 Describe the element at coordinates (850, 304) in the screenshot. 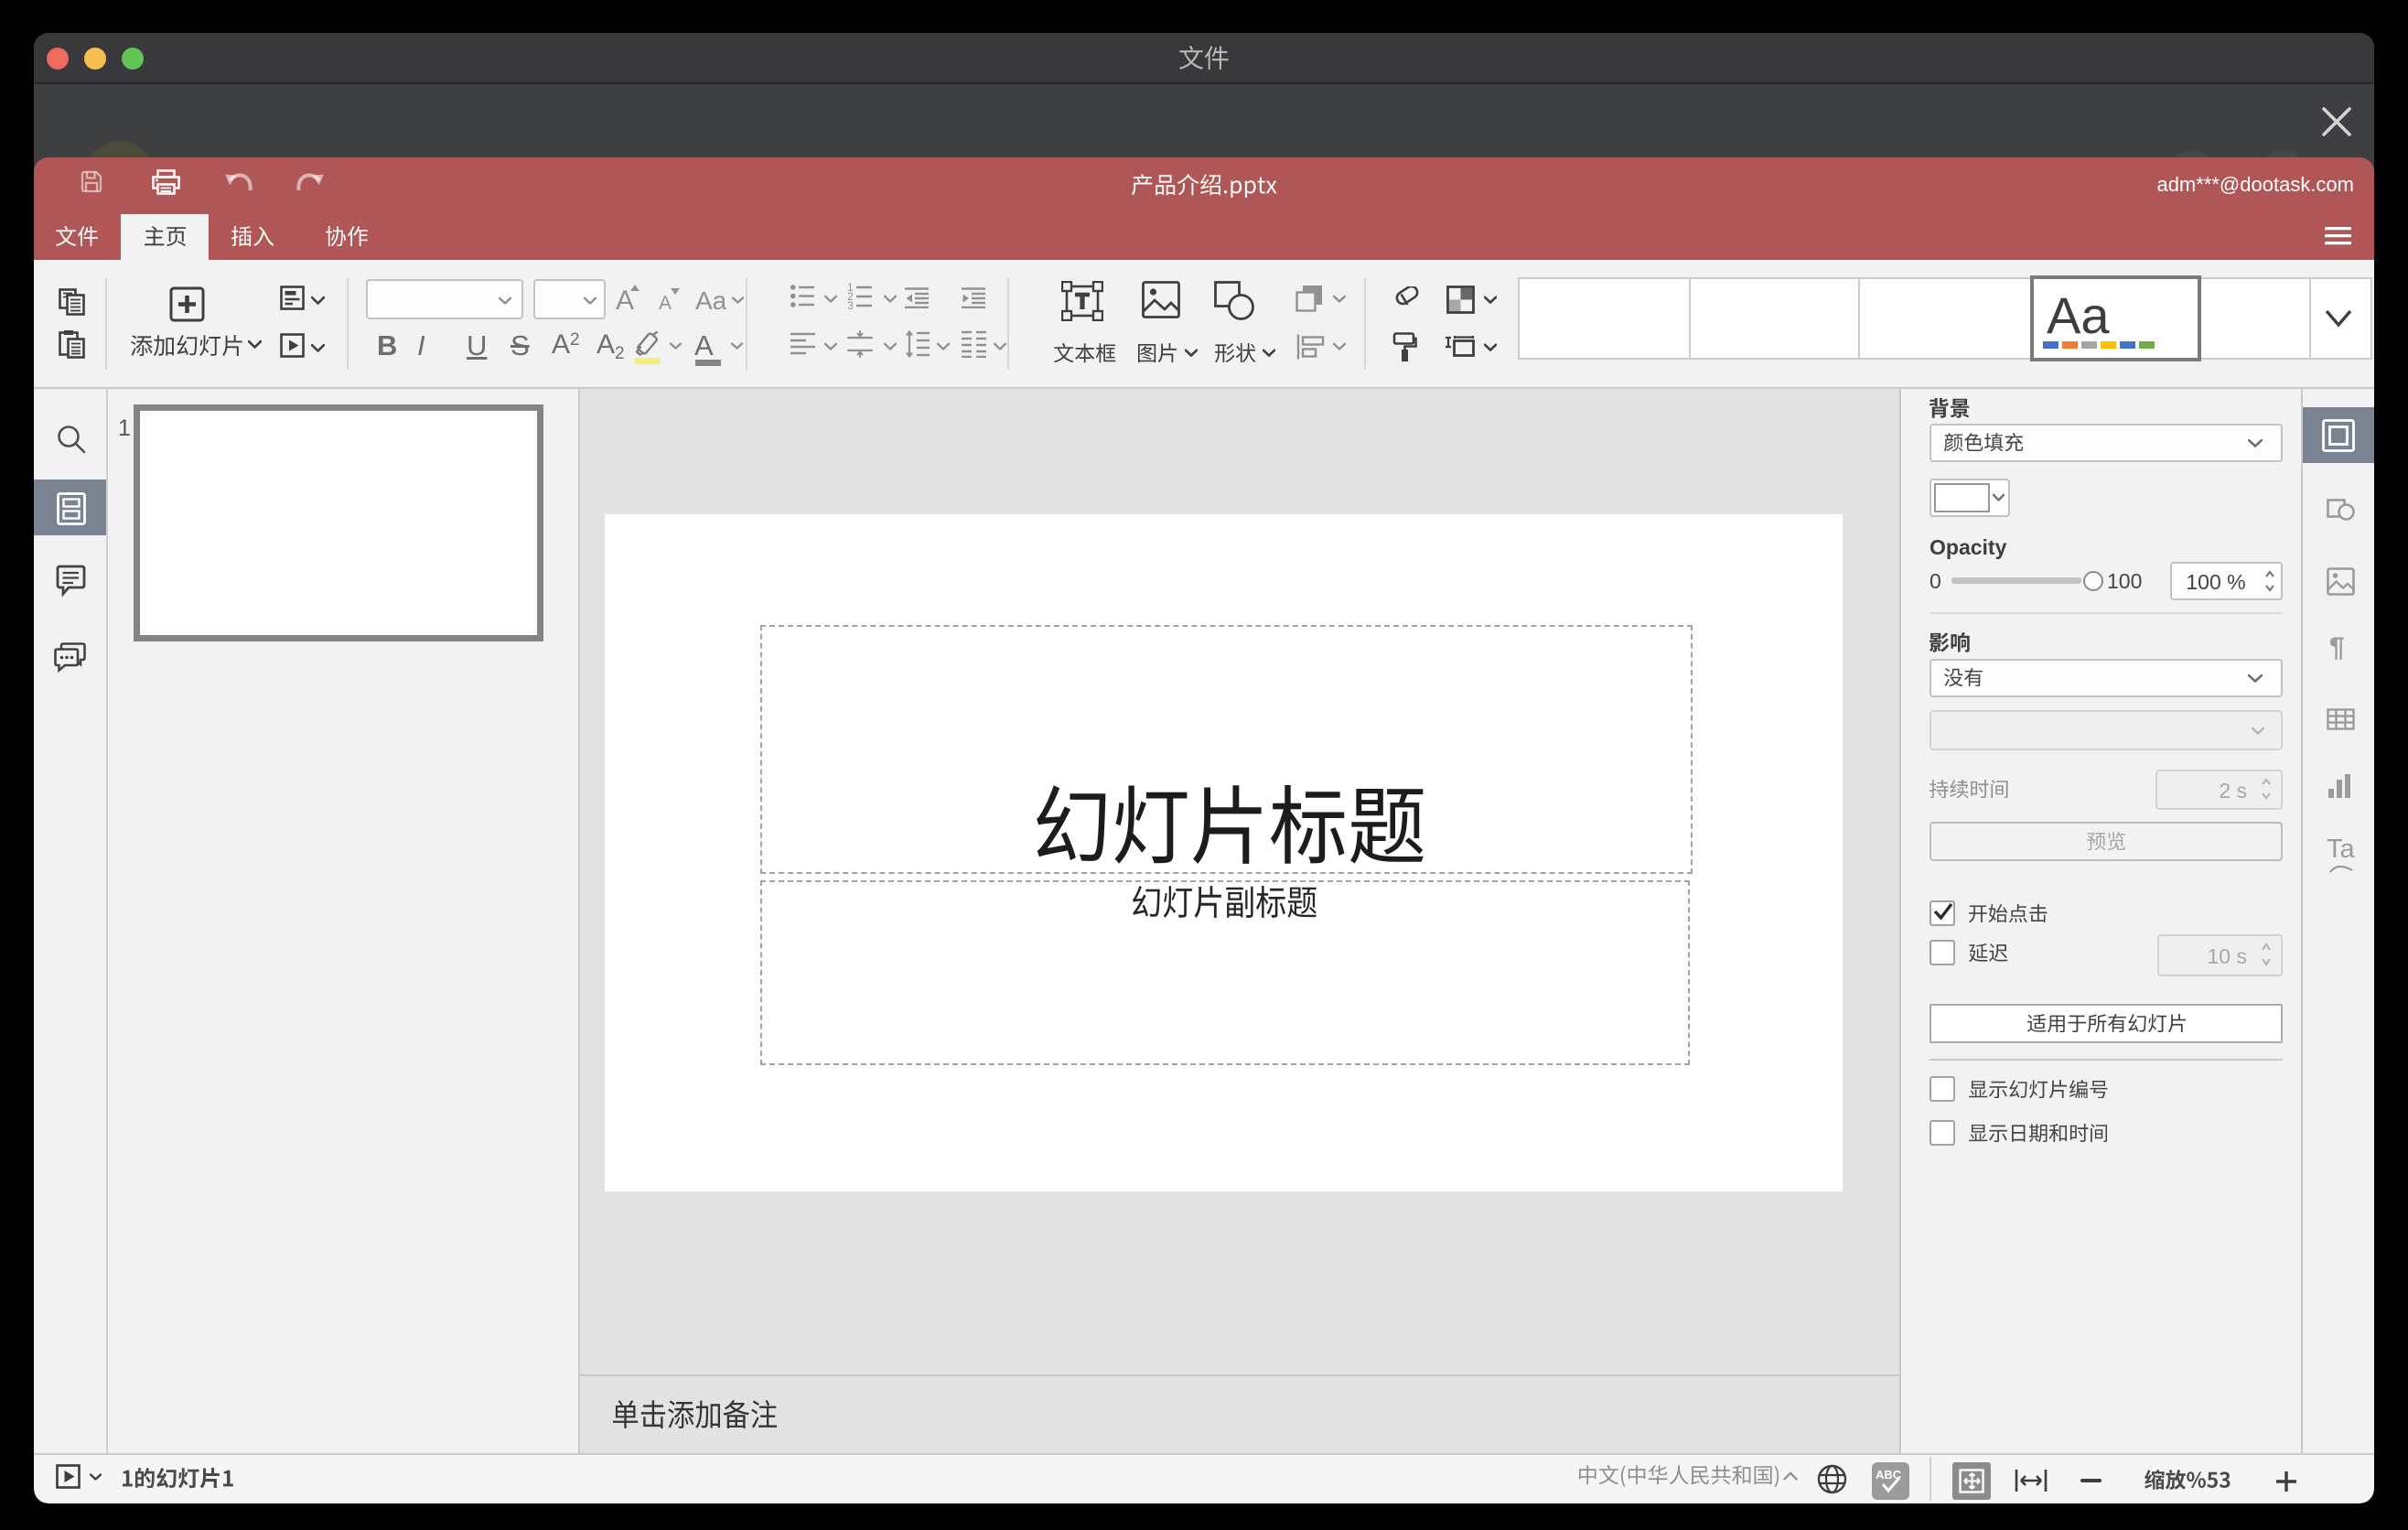

I see `svg-text: 3` at that location.